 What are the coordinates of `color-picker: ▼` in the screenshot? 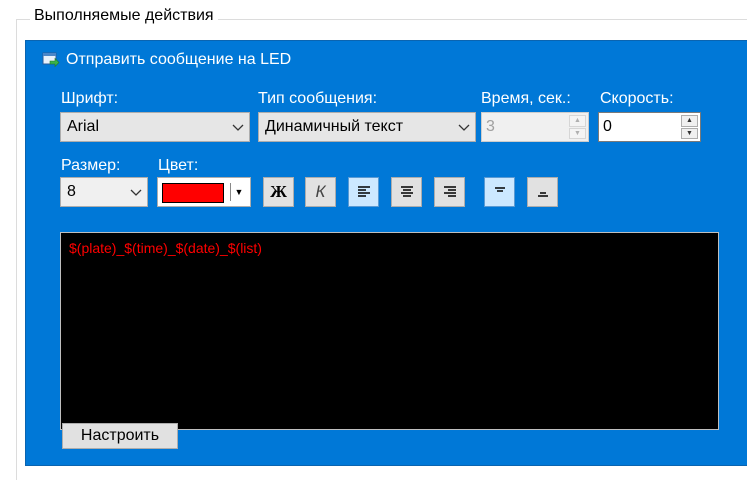 It's located at (204, 192).